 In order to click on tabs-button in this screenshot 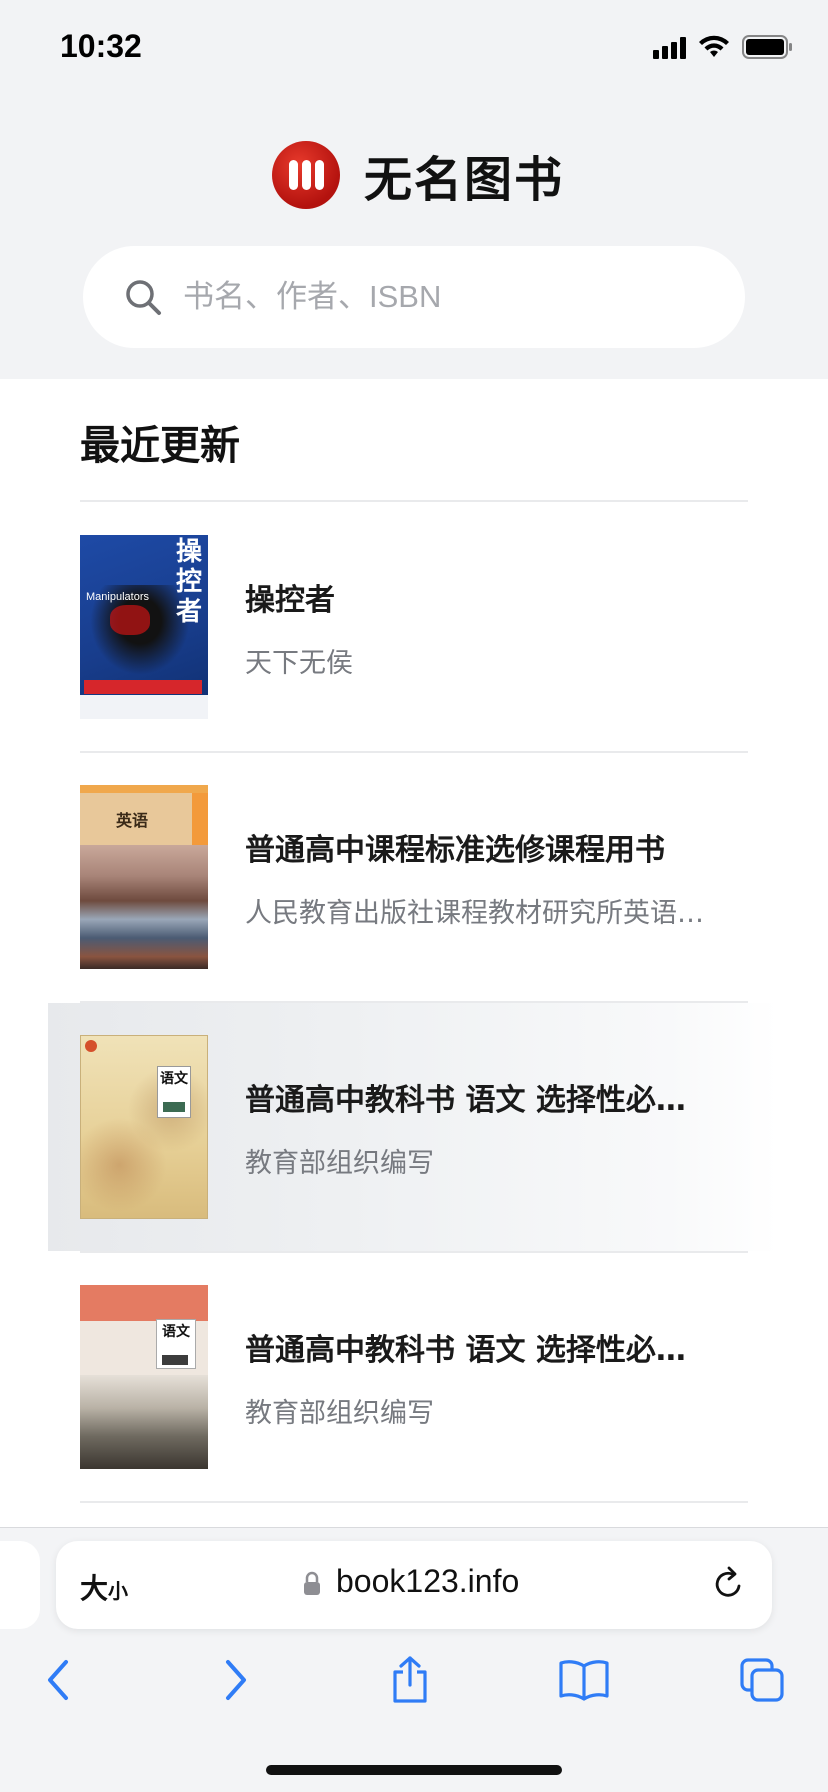, I will do `click(762, 1680)`.